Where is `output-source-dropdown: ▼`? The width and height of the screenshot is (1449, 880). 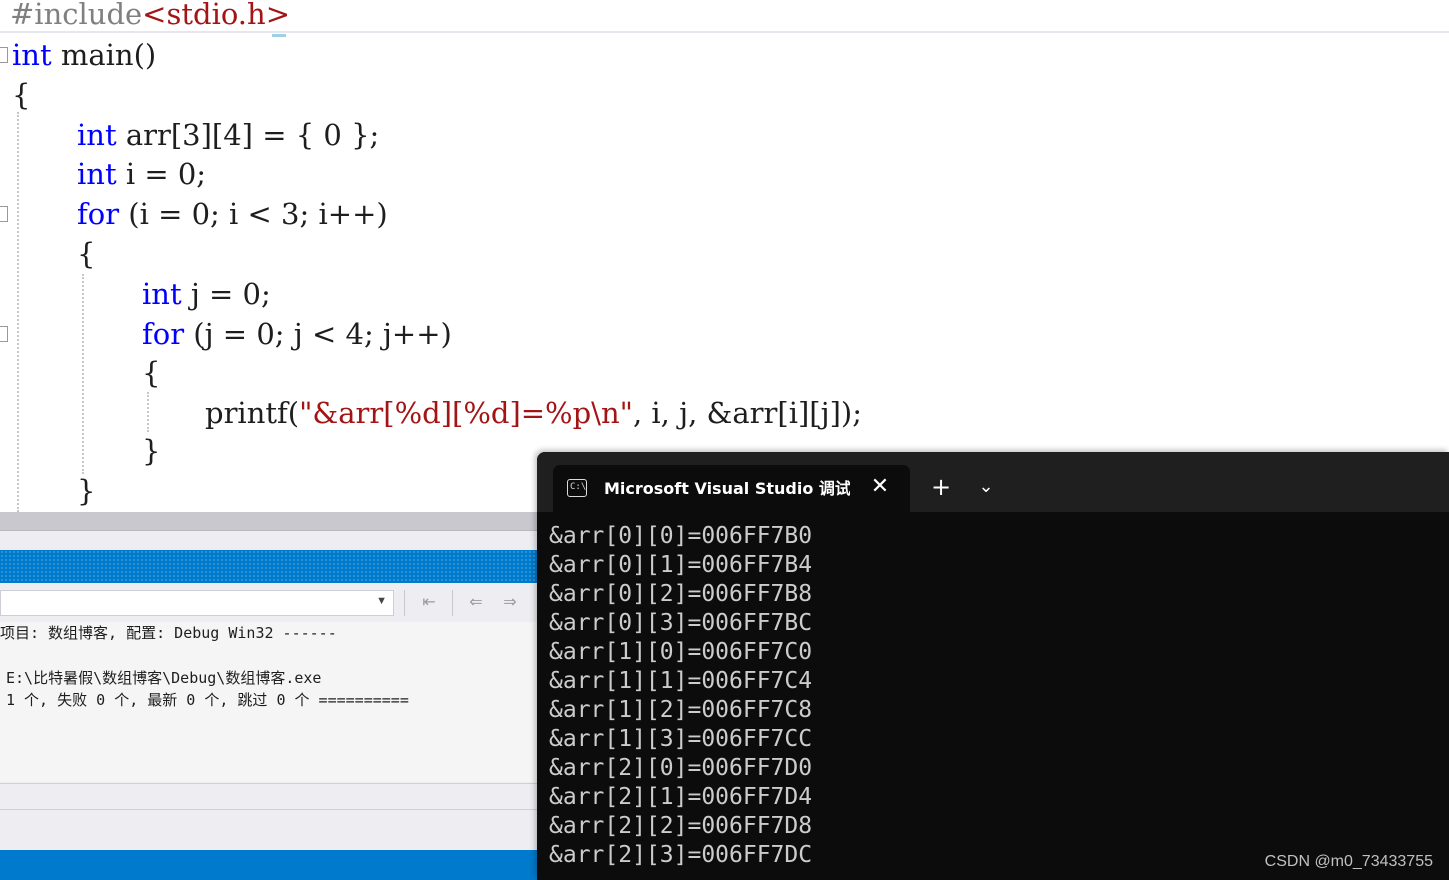 output-source-dropdown: ▼ is located at coordinates (197, 603).